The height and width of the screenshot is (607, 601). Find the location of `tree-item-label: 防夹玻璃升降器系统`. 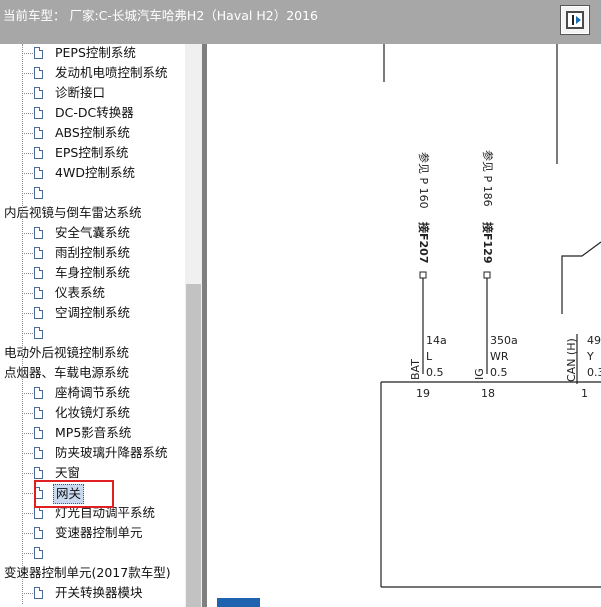

tree-item-label: 防夹玻璃升降器系统 is located at coordinates (111, 452).